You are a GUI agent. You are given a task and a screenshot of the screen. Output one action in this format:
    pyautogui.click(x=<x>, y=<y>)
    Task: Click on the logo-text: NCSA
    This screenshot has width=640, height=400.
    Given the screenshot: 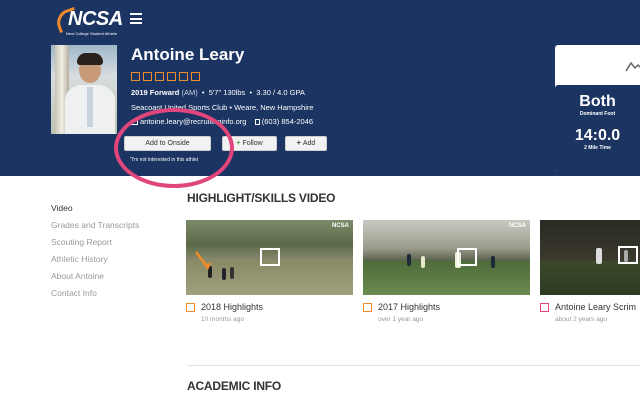 What is the action you would take?
    pyautogui.click(x=95, y=19)
    